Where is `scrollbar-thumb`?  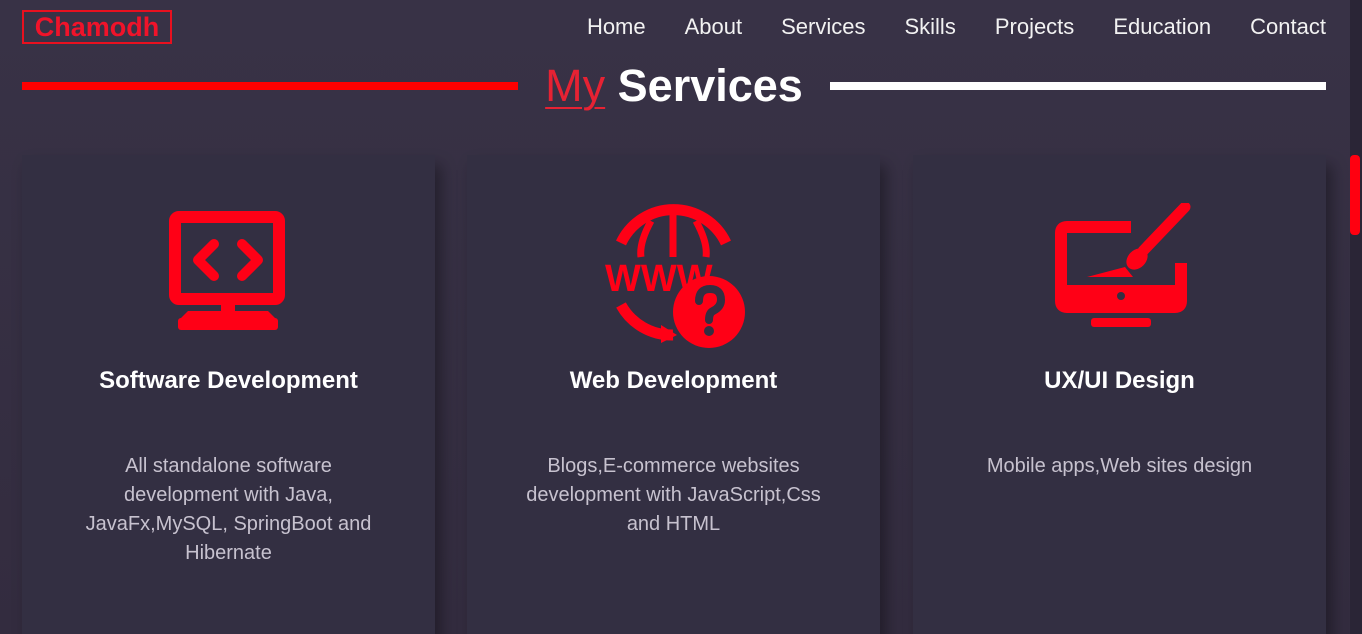
scrollbar-thumb is located at coordinates (1355, 195).